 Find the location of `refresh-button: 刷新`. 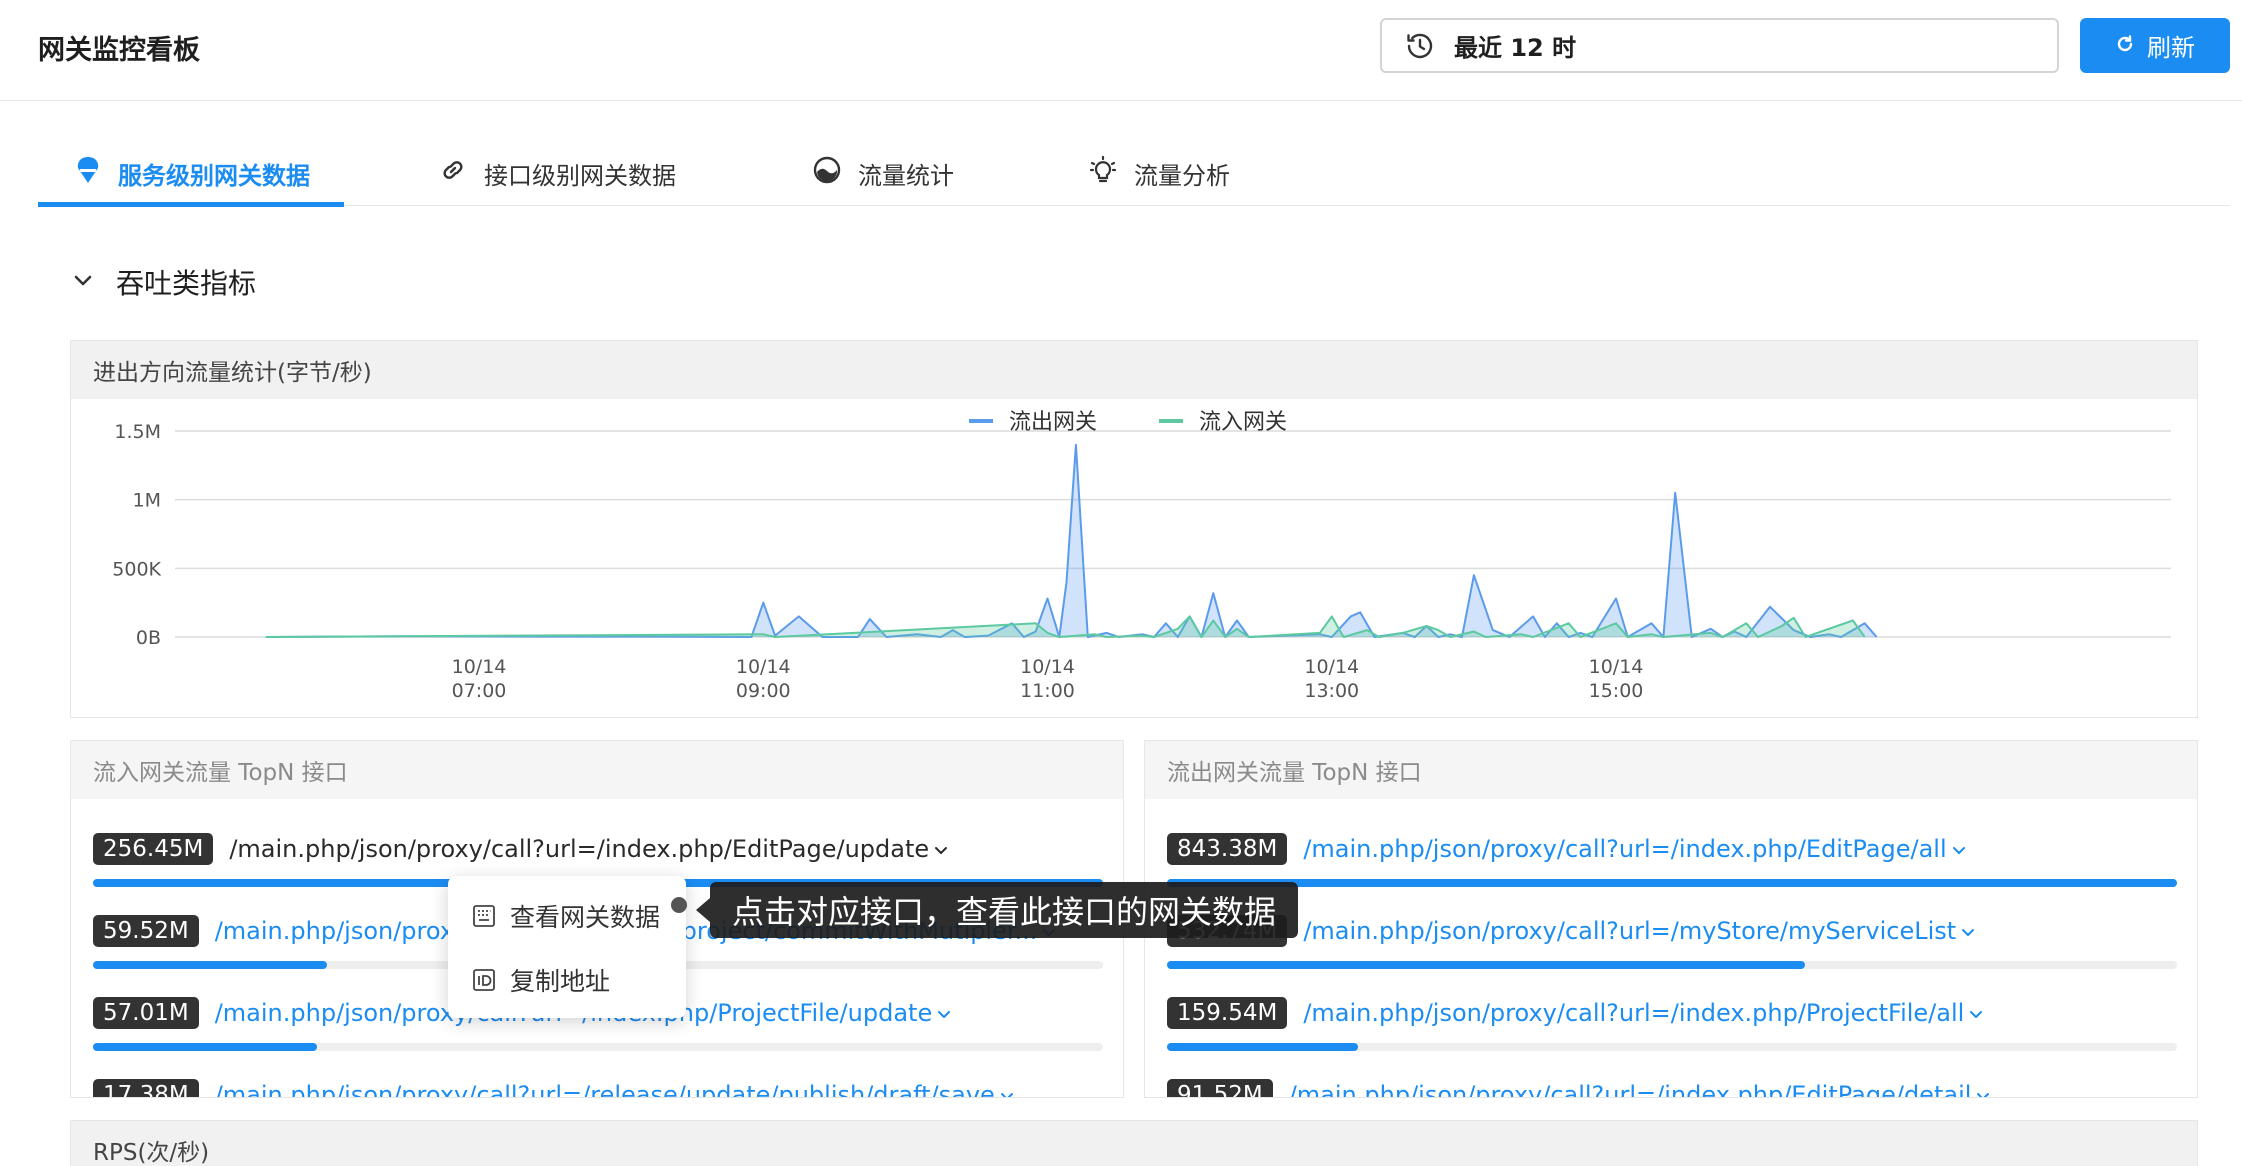

refresh-button: 刷新 is located at coordinates (2155, 45).